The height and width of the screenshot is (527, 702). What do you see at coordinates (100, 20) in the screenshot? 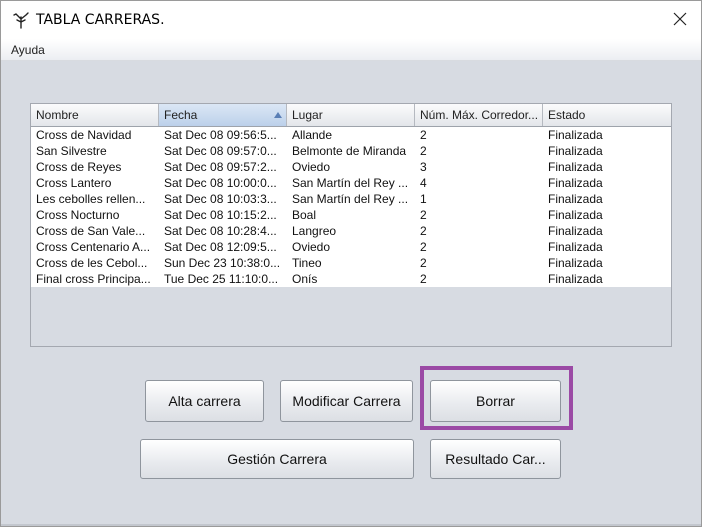
I see `window-title: TABLA CARRERAS.` at bounding box center [100, 20].